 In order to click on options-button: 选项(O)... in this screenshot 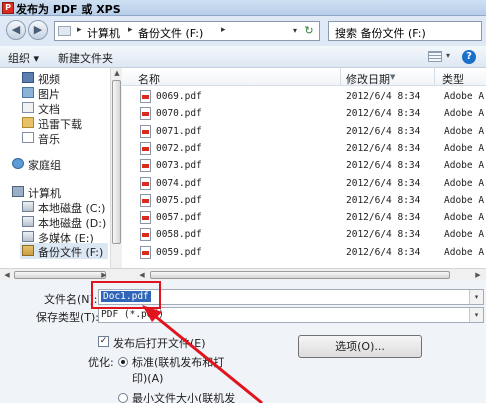, I will do `click(360, 346)`.